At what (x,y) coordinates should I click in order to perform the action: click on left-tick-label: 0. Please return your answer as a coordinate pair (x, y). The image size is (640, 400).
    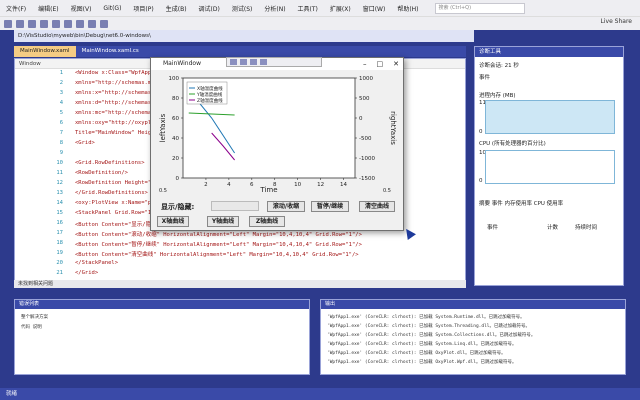
    Looking at the image, I should click on (178, 179).